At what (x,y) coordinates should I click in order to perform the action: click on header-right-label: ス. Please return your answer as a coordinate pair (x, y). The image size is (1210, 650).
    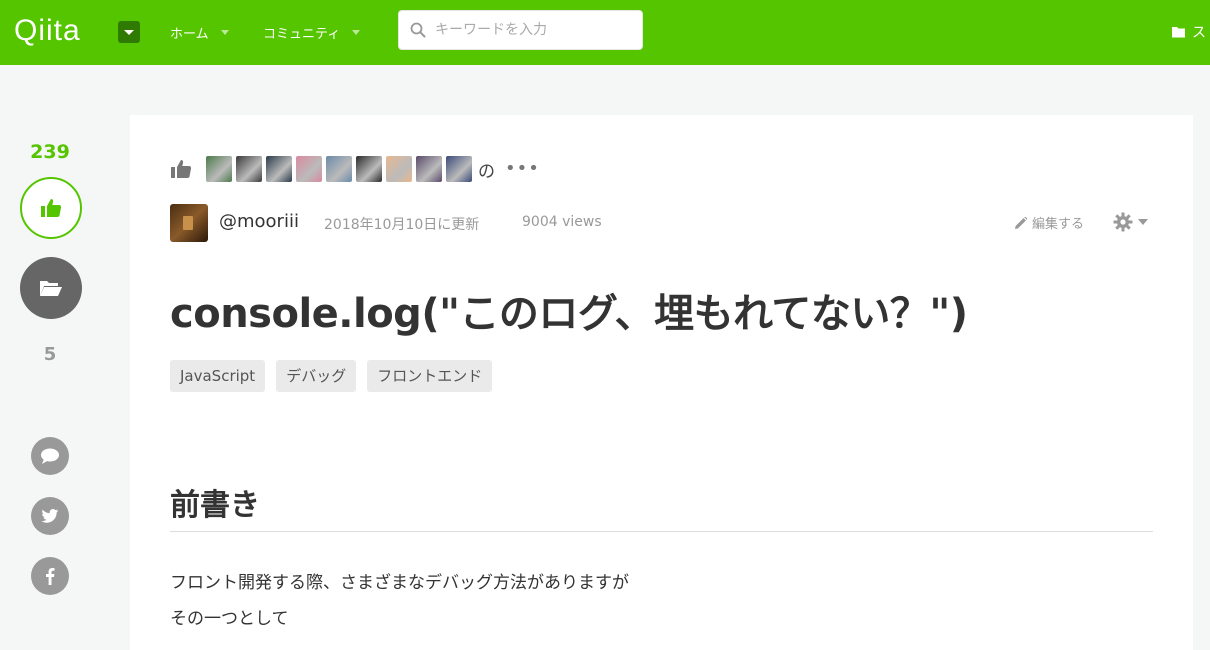
    Looking at the image, I should click on (1199, 33).